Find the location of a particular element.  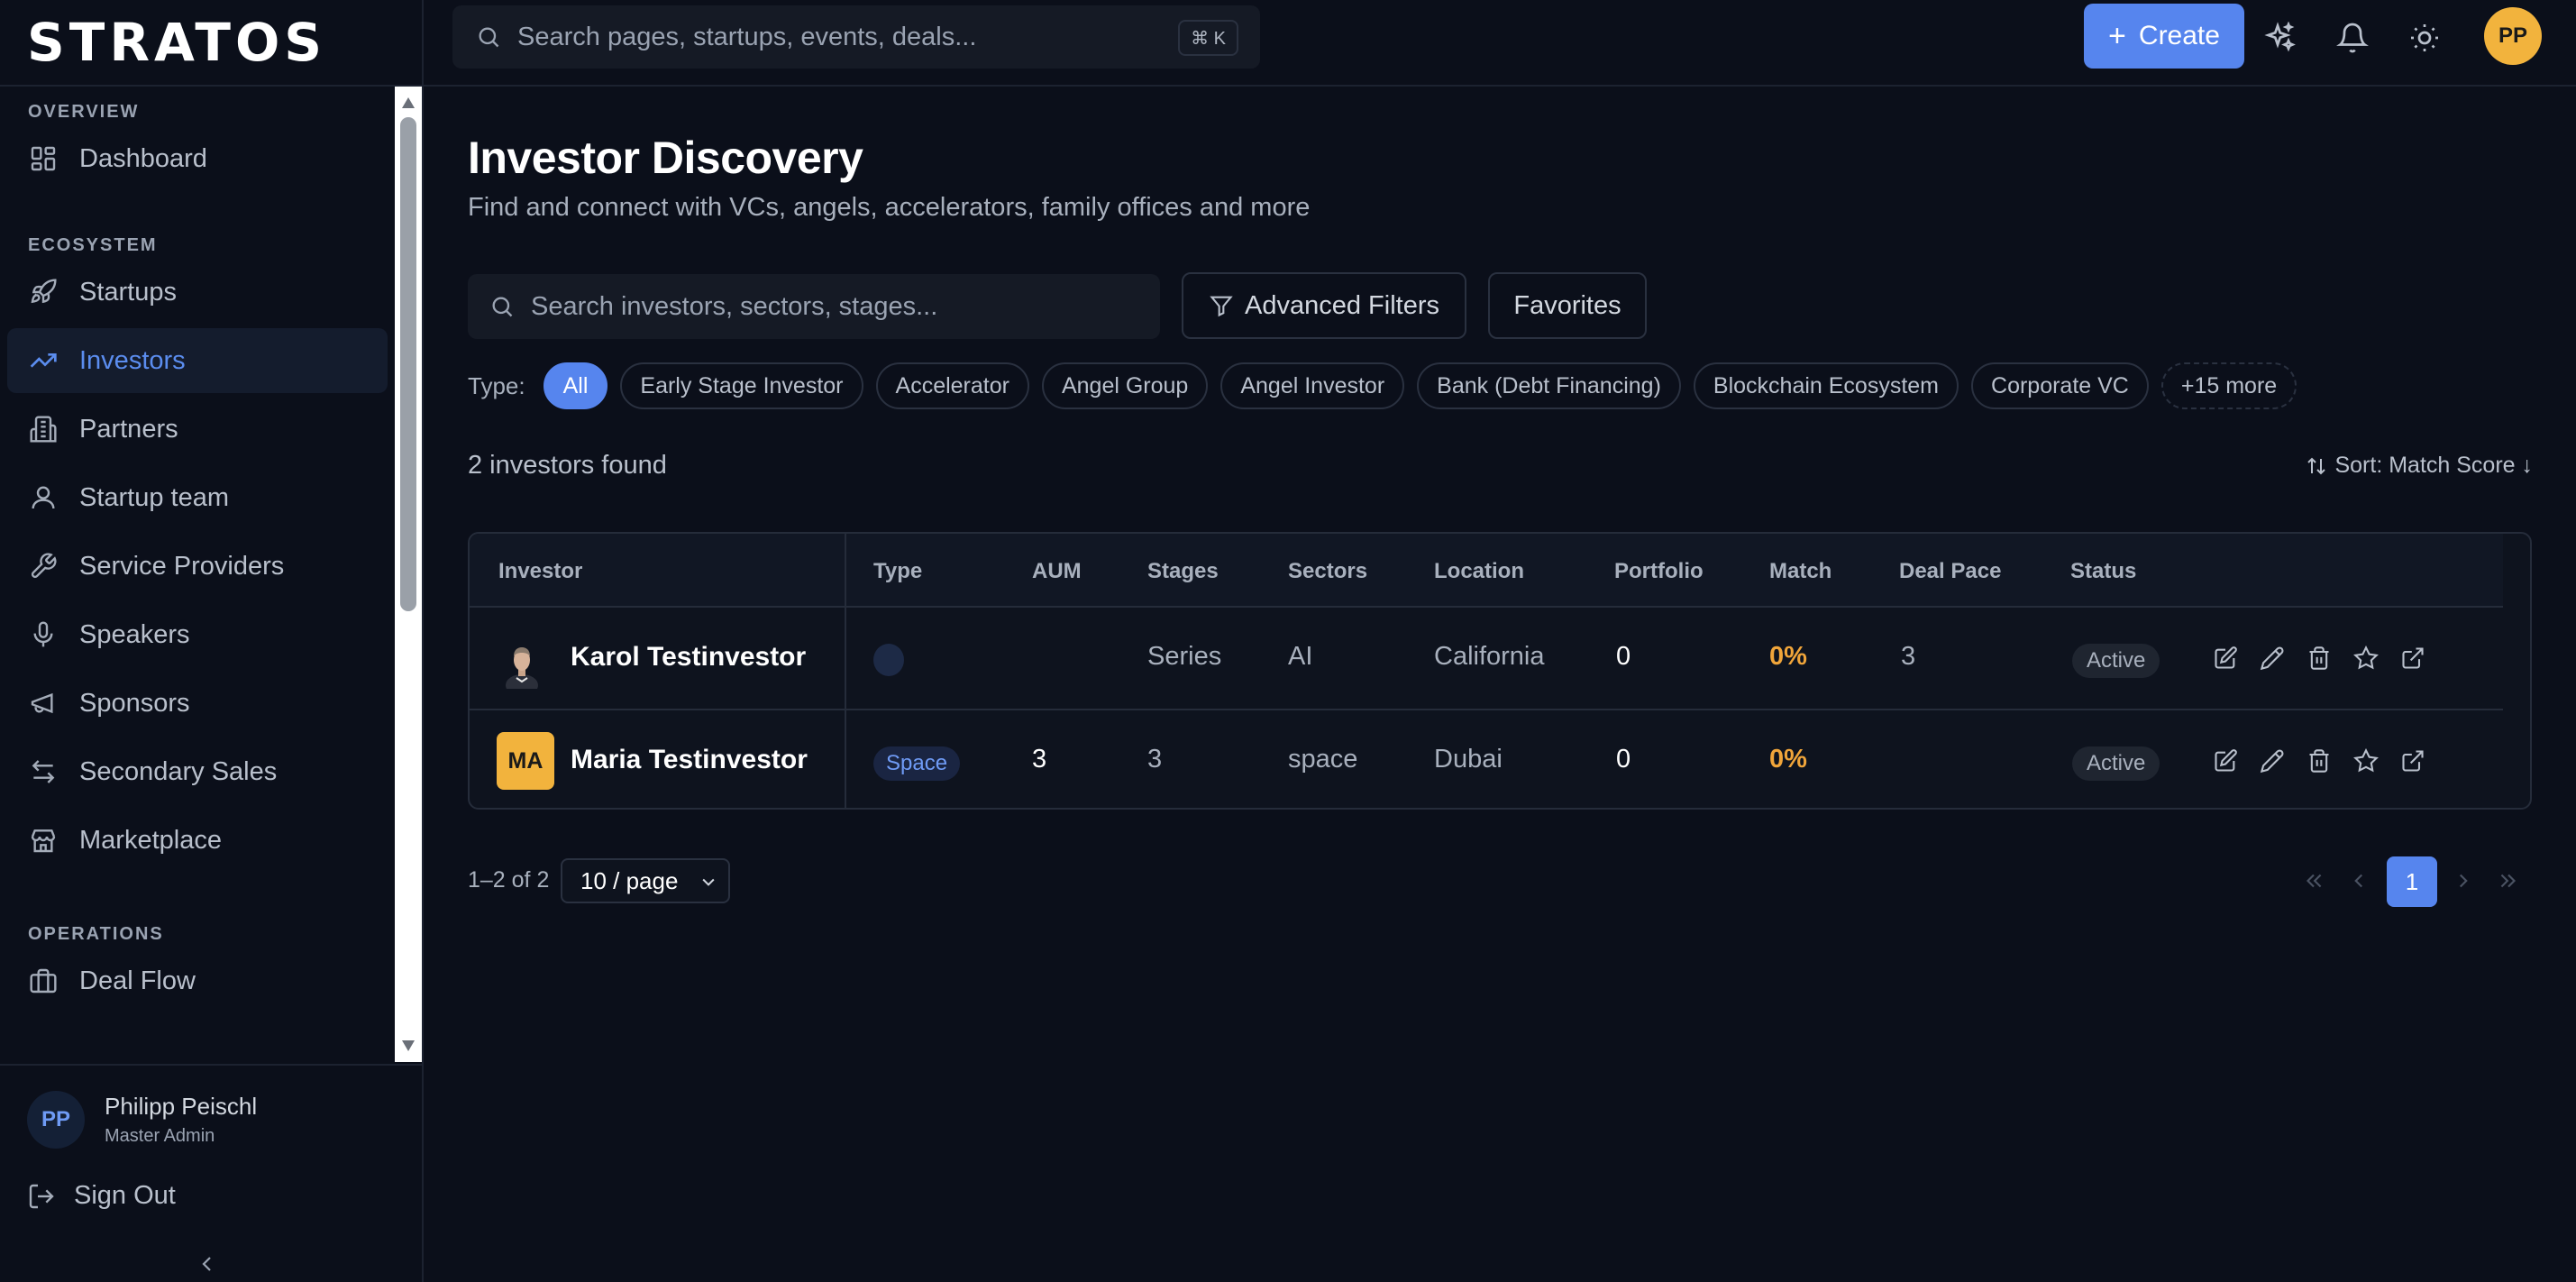

sidebar-item-deal-flow: Deal Flow is located at coordinates (197, 980).